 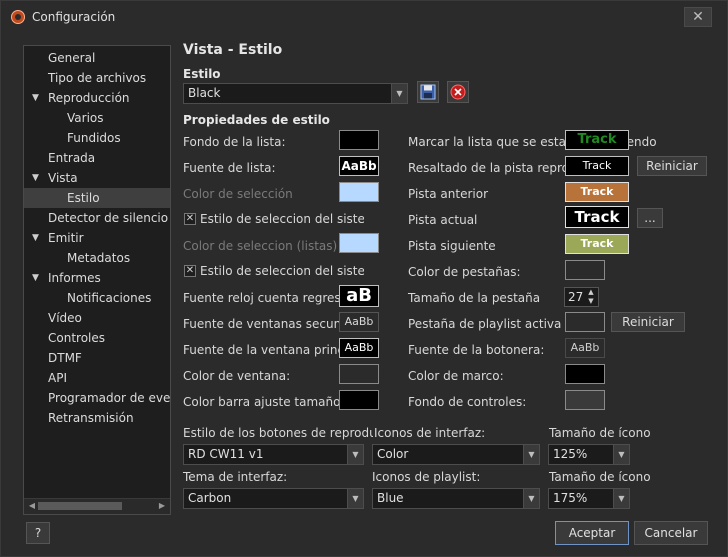 What do you see at coordinates (190, 219) in the screenshot?
I see `estilo-sistema-checkbox: ✕` at bounding box center [190, 219].